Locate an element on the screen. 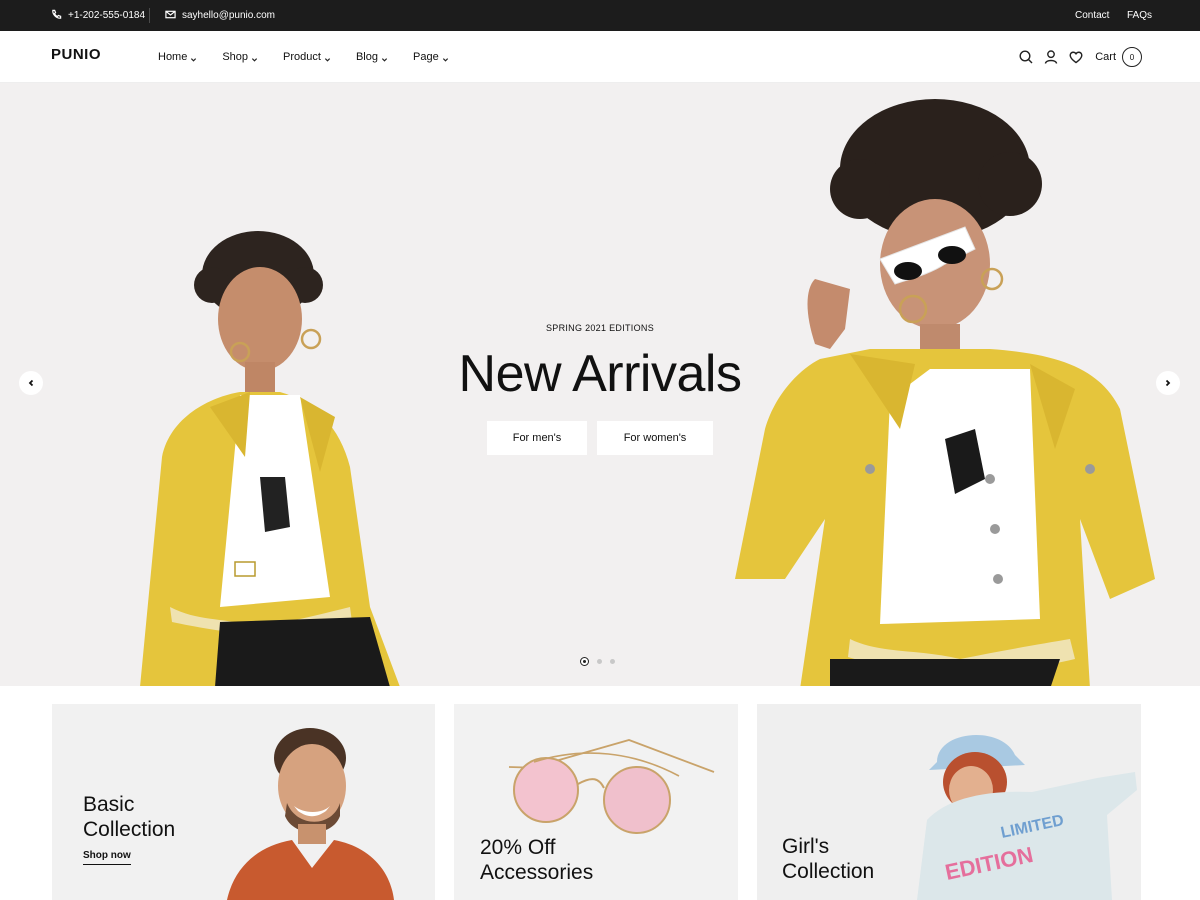 The height and width of the screenshot is (900, 1200). nav-item-blog: Blog is located at coordinates (372, 57).